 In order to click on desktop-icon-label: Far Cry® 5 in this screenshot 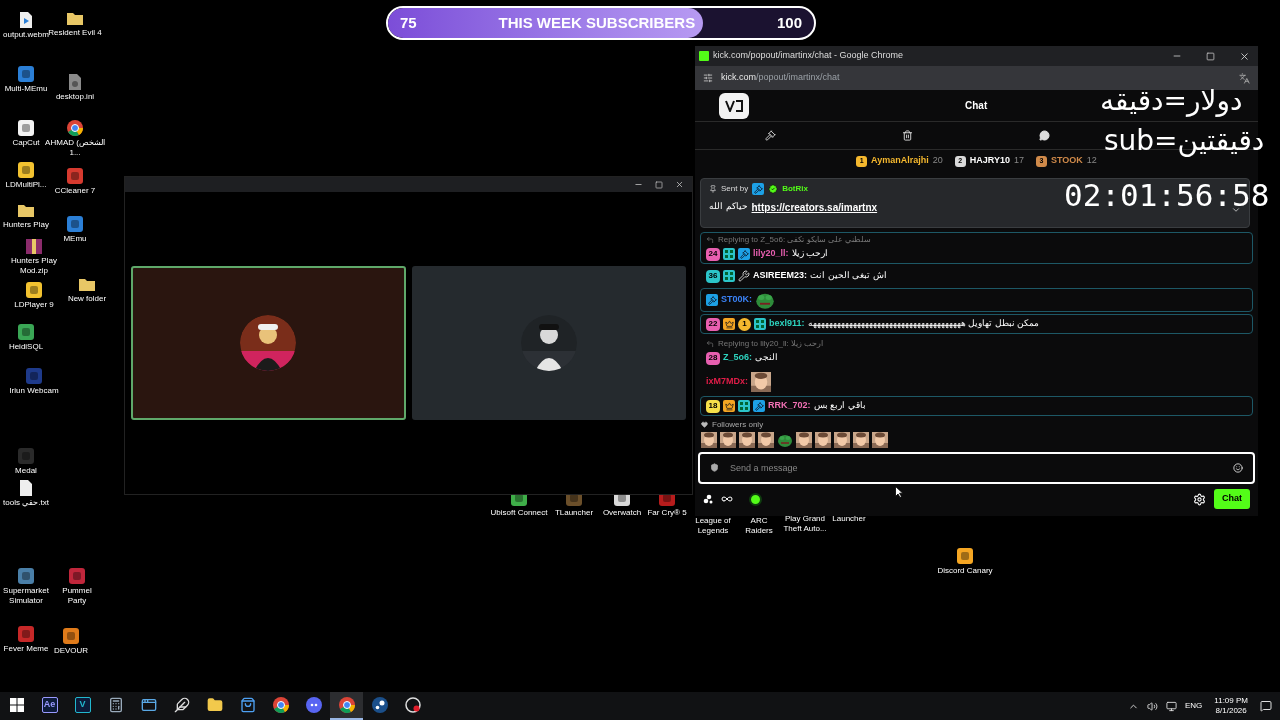, I will do `click(667, 513)`.